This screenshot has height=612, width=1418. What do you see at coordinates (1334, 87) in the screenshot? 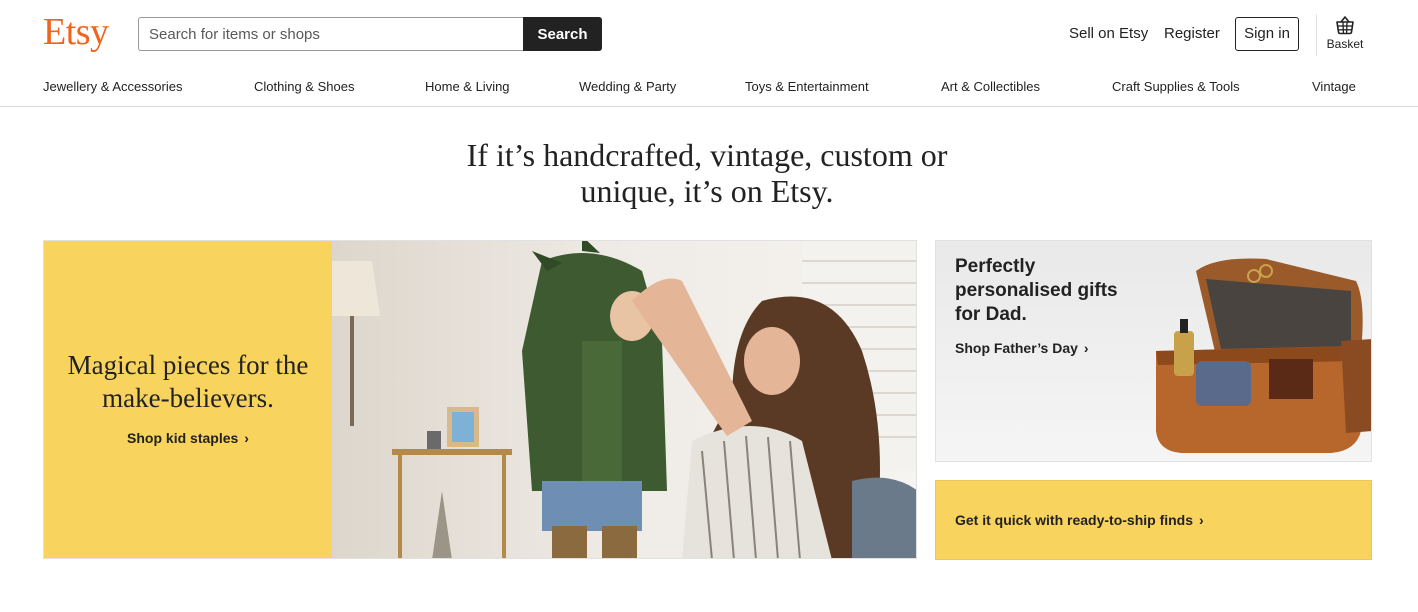
I see `category-vintage: Vintage` at bounding box center [1334, 87].